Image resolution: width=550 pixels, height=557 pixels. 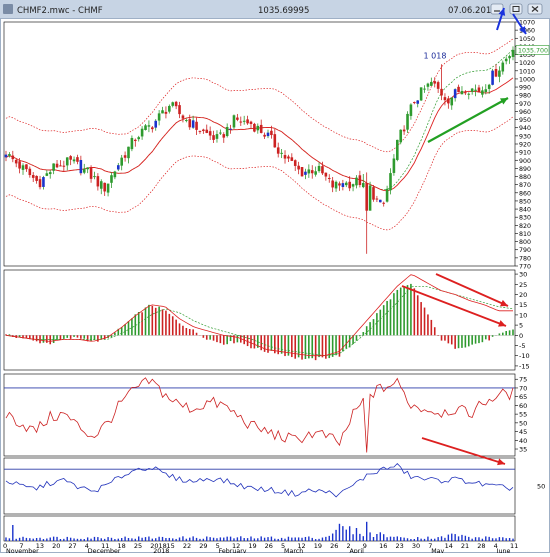 I want to click on price-y-tick-label: 970, so click(x=525, y=104).